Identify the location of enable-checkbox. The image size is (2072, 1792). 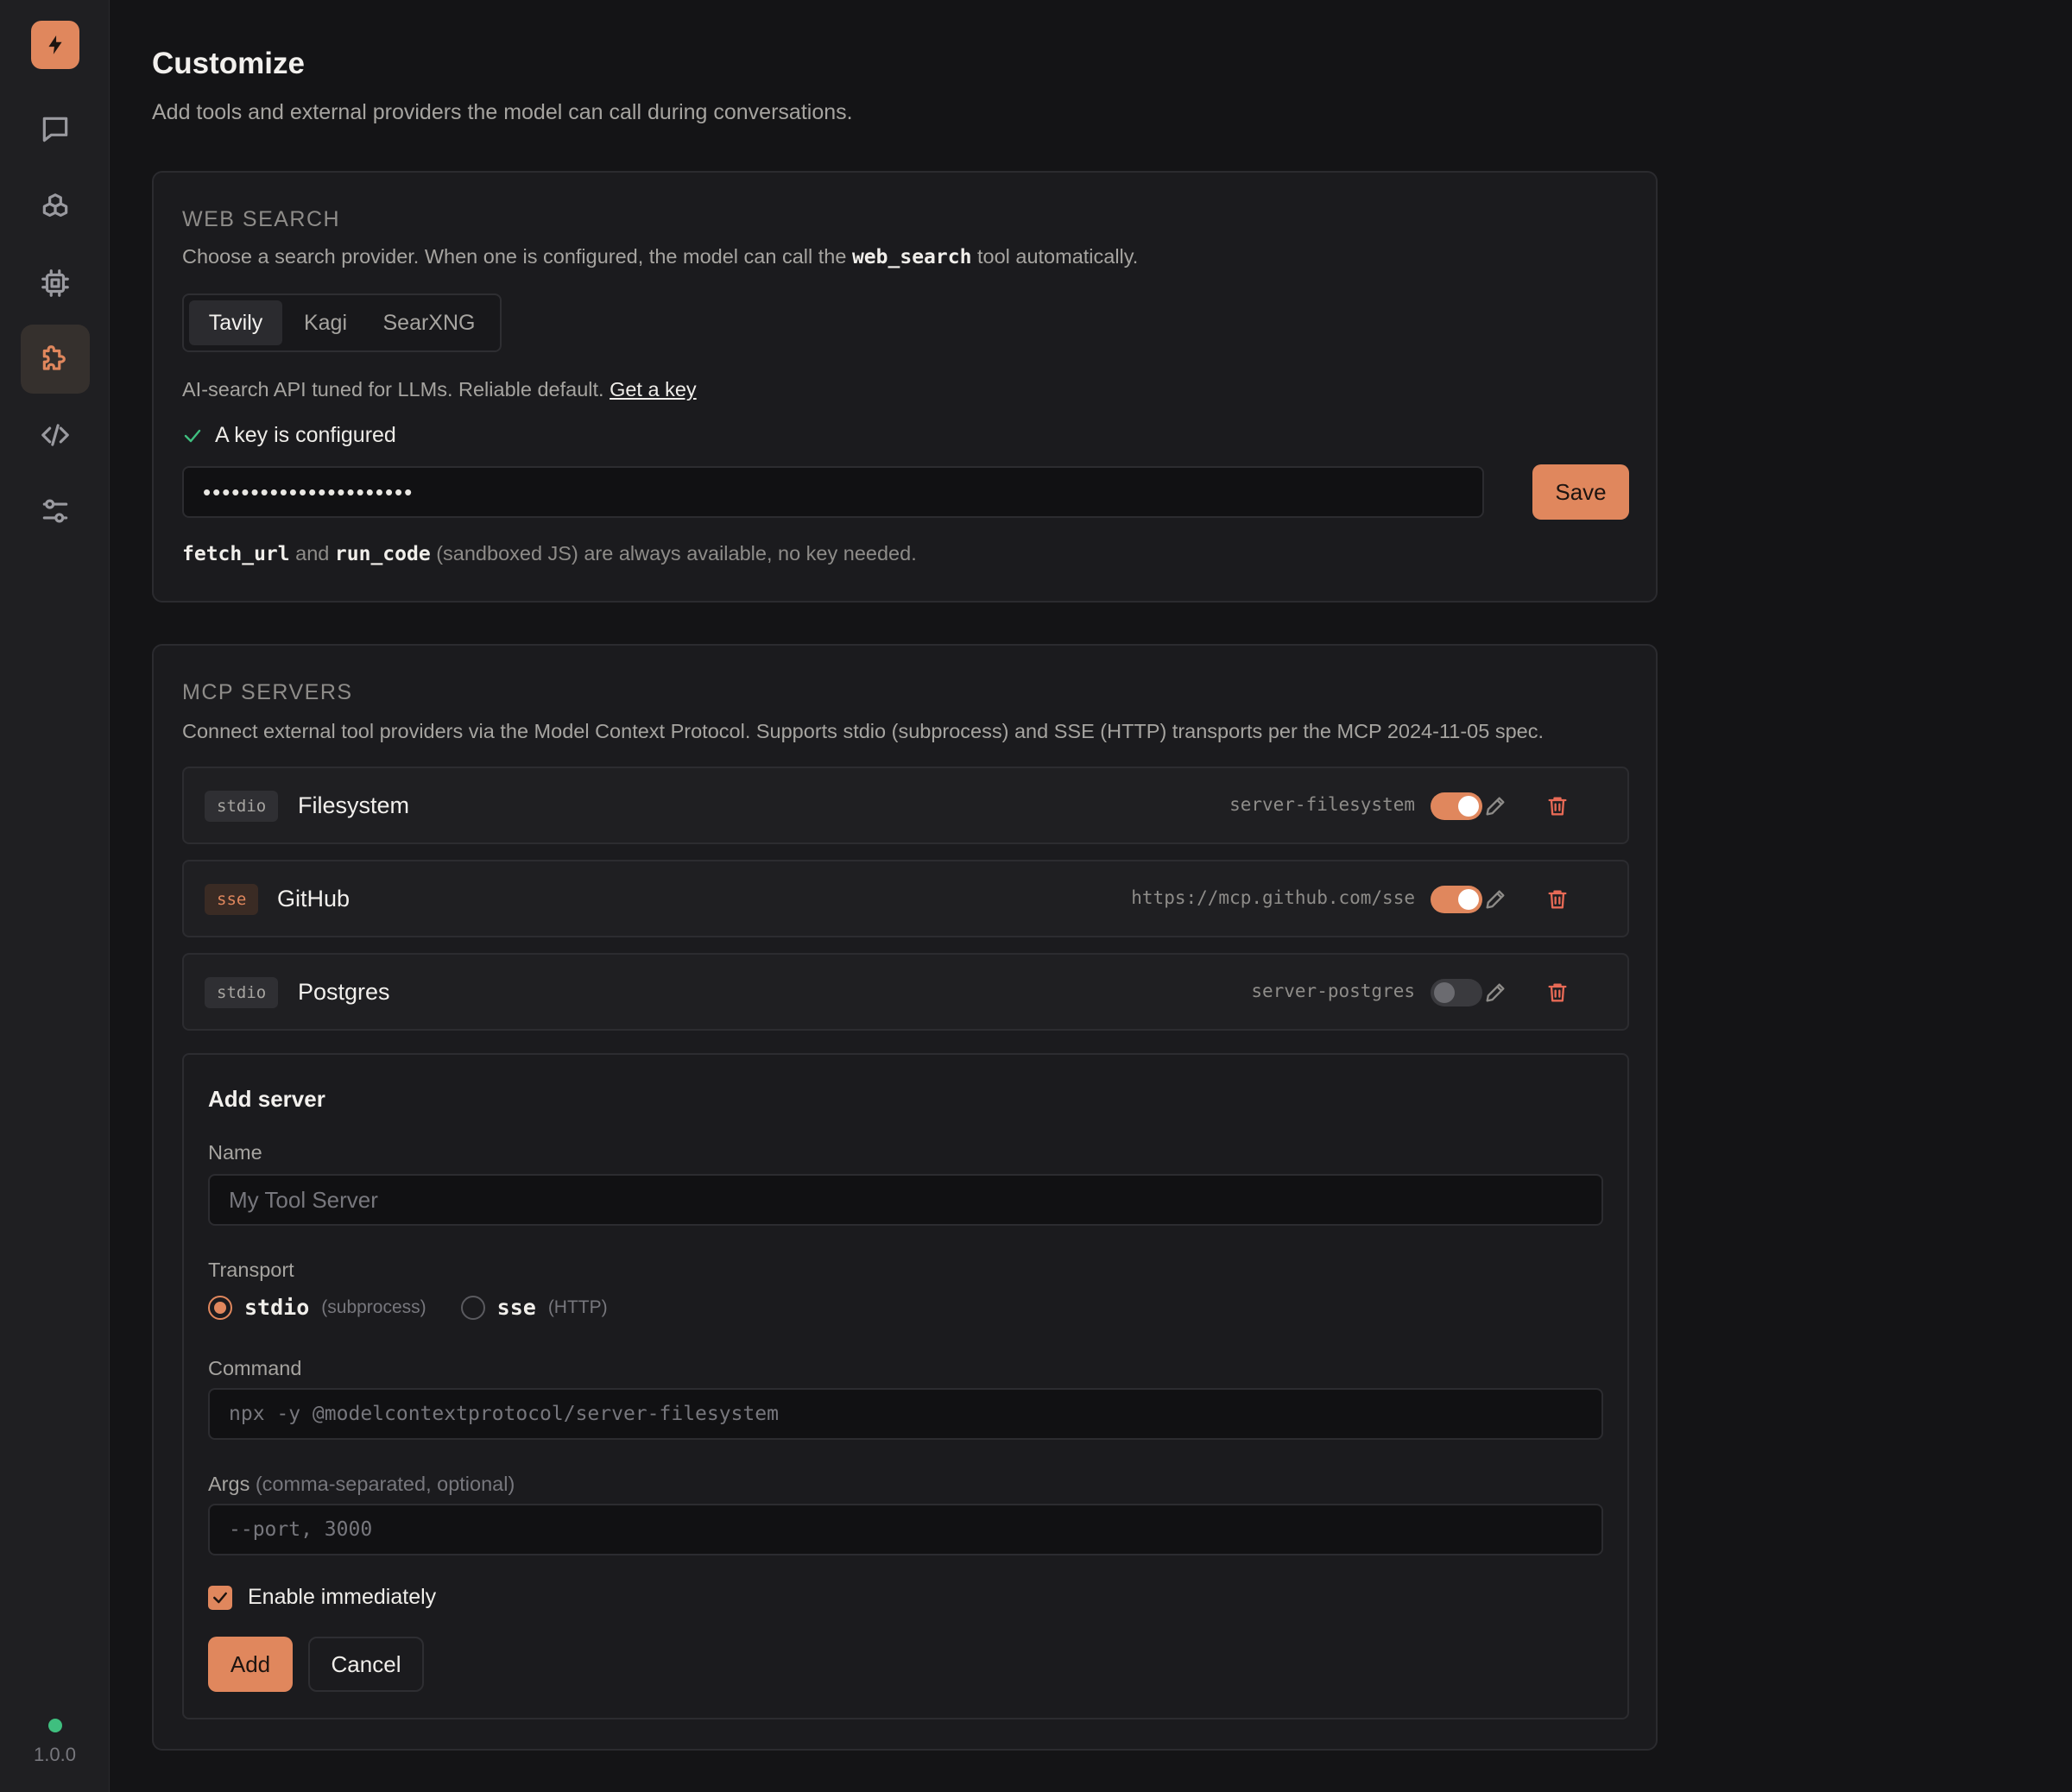
(220, 1597).